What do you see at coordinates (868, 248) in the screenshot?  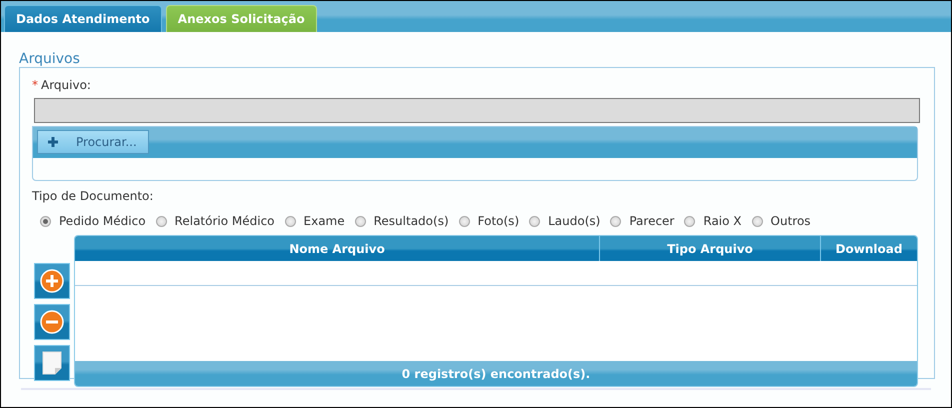 I see `column-header: Download` at bounding box center [868, 248].